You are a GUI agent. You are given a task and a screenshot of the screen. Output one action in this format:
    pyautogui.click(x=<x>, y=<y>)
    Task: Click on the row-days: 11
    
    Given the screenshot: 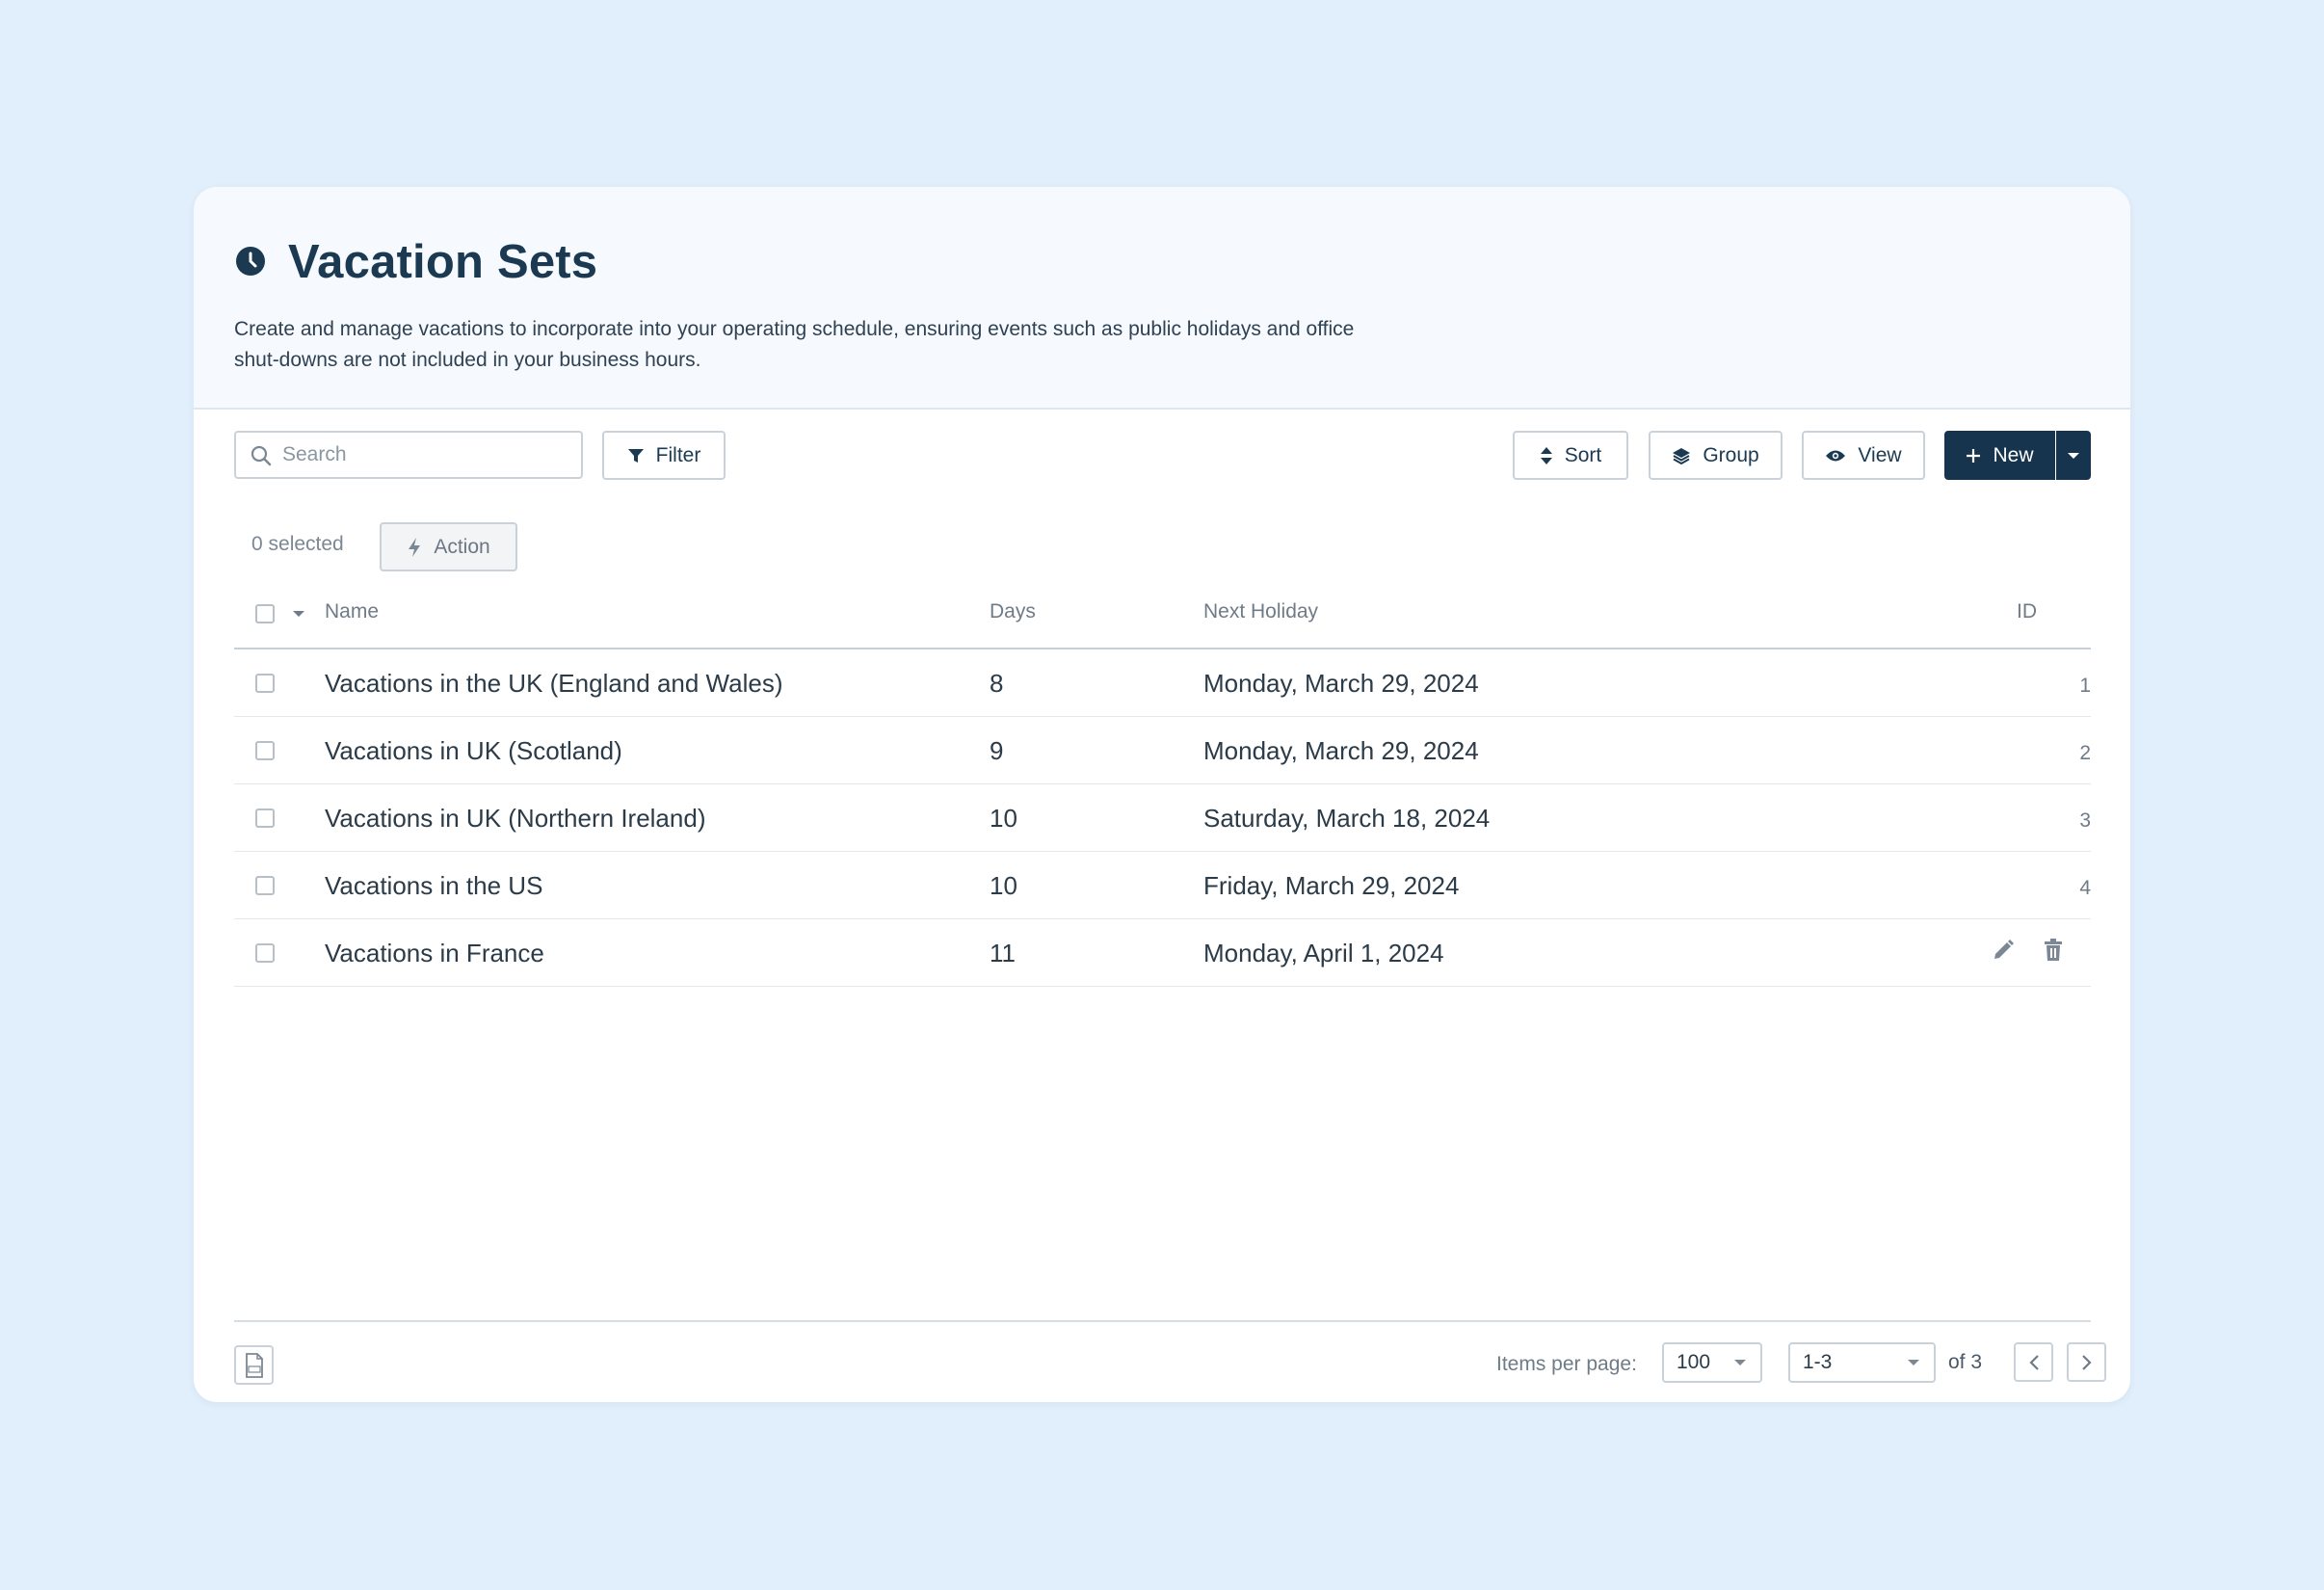 What is the action you would take?
    pyautogui.click(x=1003, y=953)
    